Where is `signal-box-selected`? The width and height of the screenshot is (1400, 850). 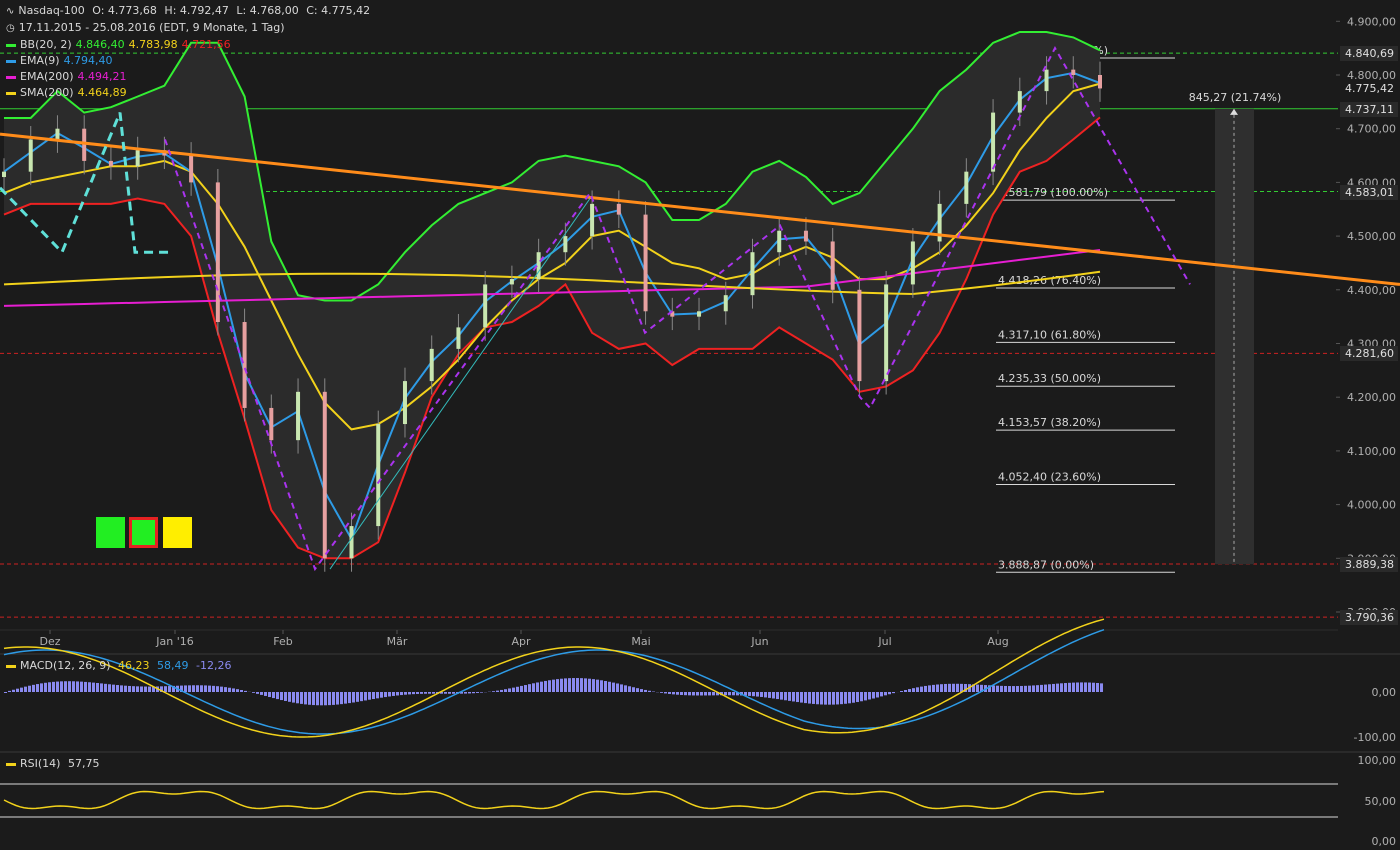 signal-box-selected is located at coordinates (143, 532).